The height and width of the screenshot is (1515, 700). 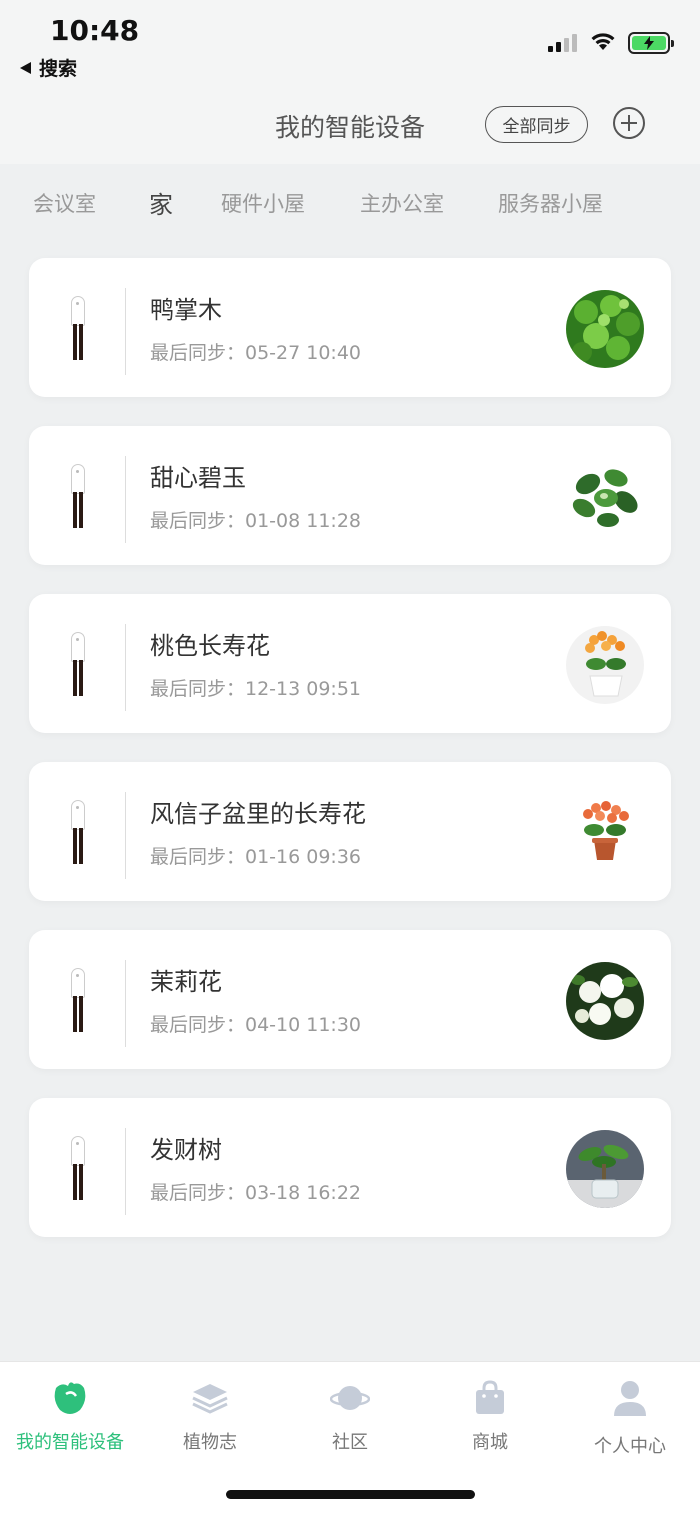 I want to click on layers-icon, so click(x=210, y=1398).